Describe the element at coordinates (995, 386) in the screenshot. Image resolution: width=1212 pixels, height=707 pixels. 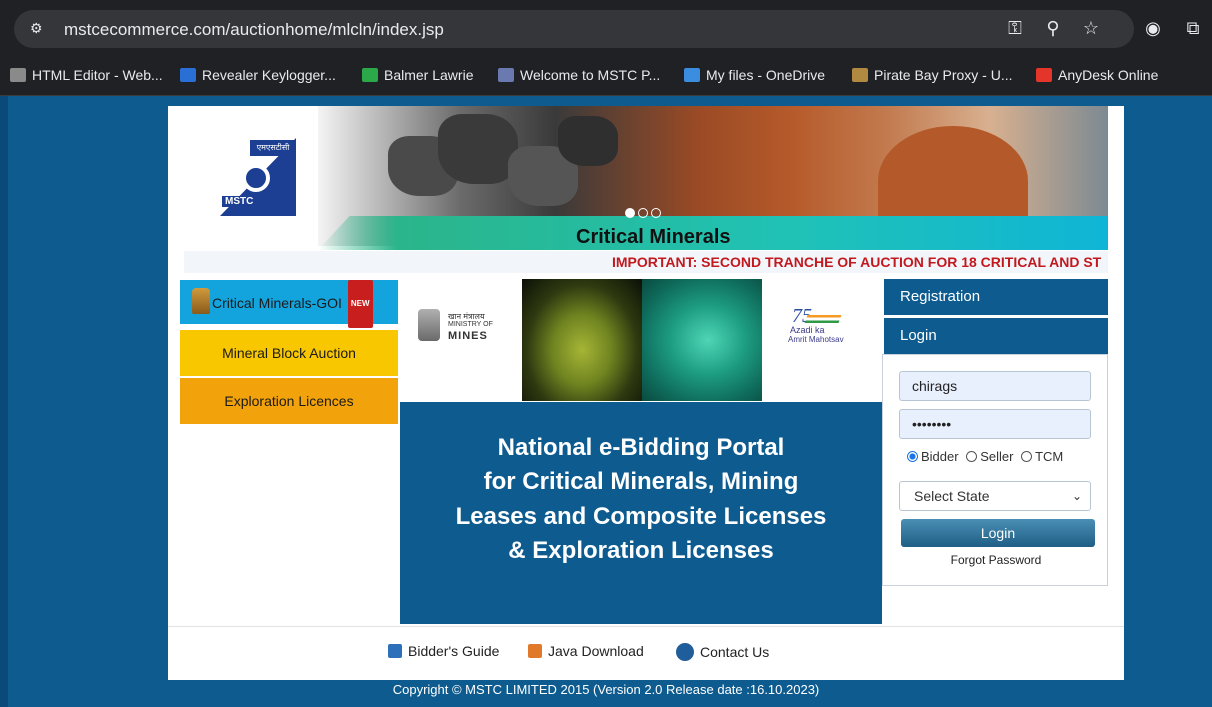
I see `username-input` at that location.